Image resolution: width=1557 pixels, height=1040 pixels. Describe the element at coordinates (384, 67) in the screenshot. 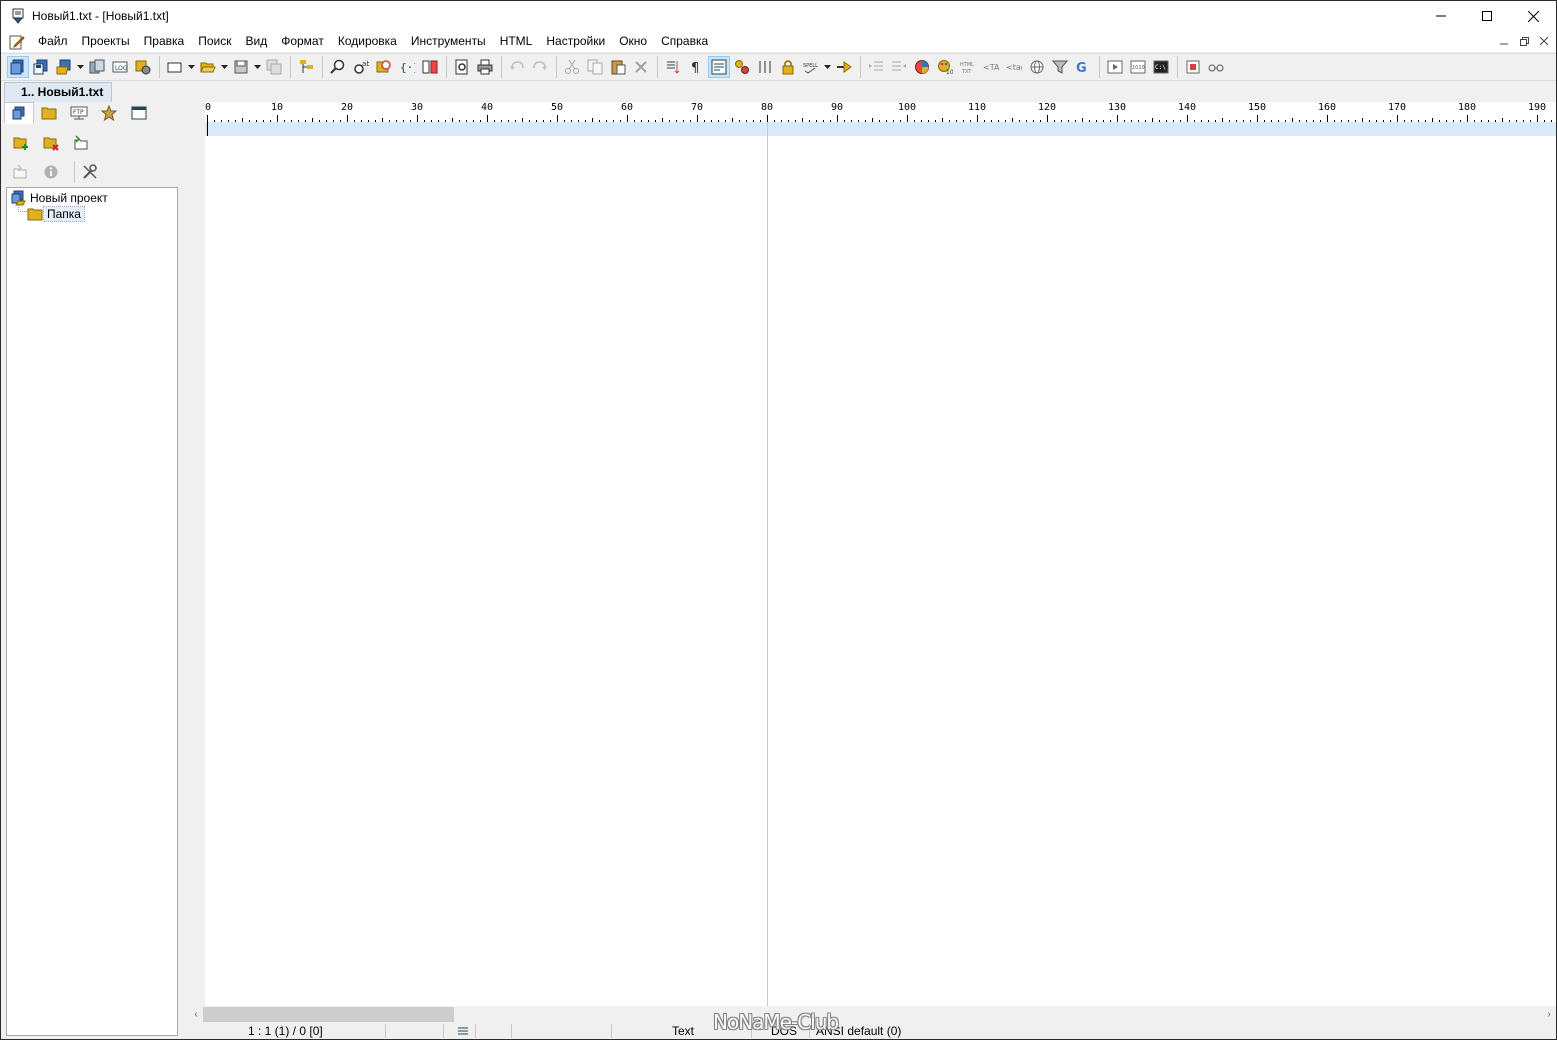

I see `find-in-files-button` at that location.